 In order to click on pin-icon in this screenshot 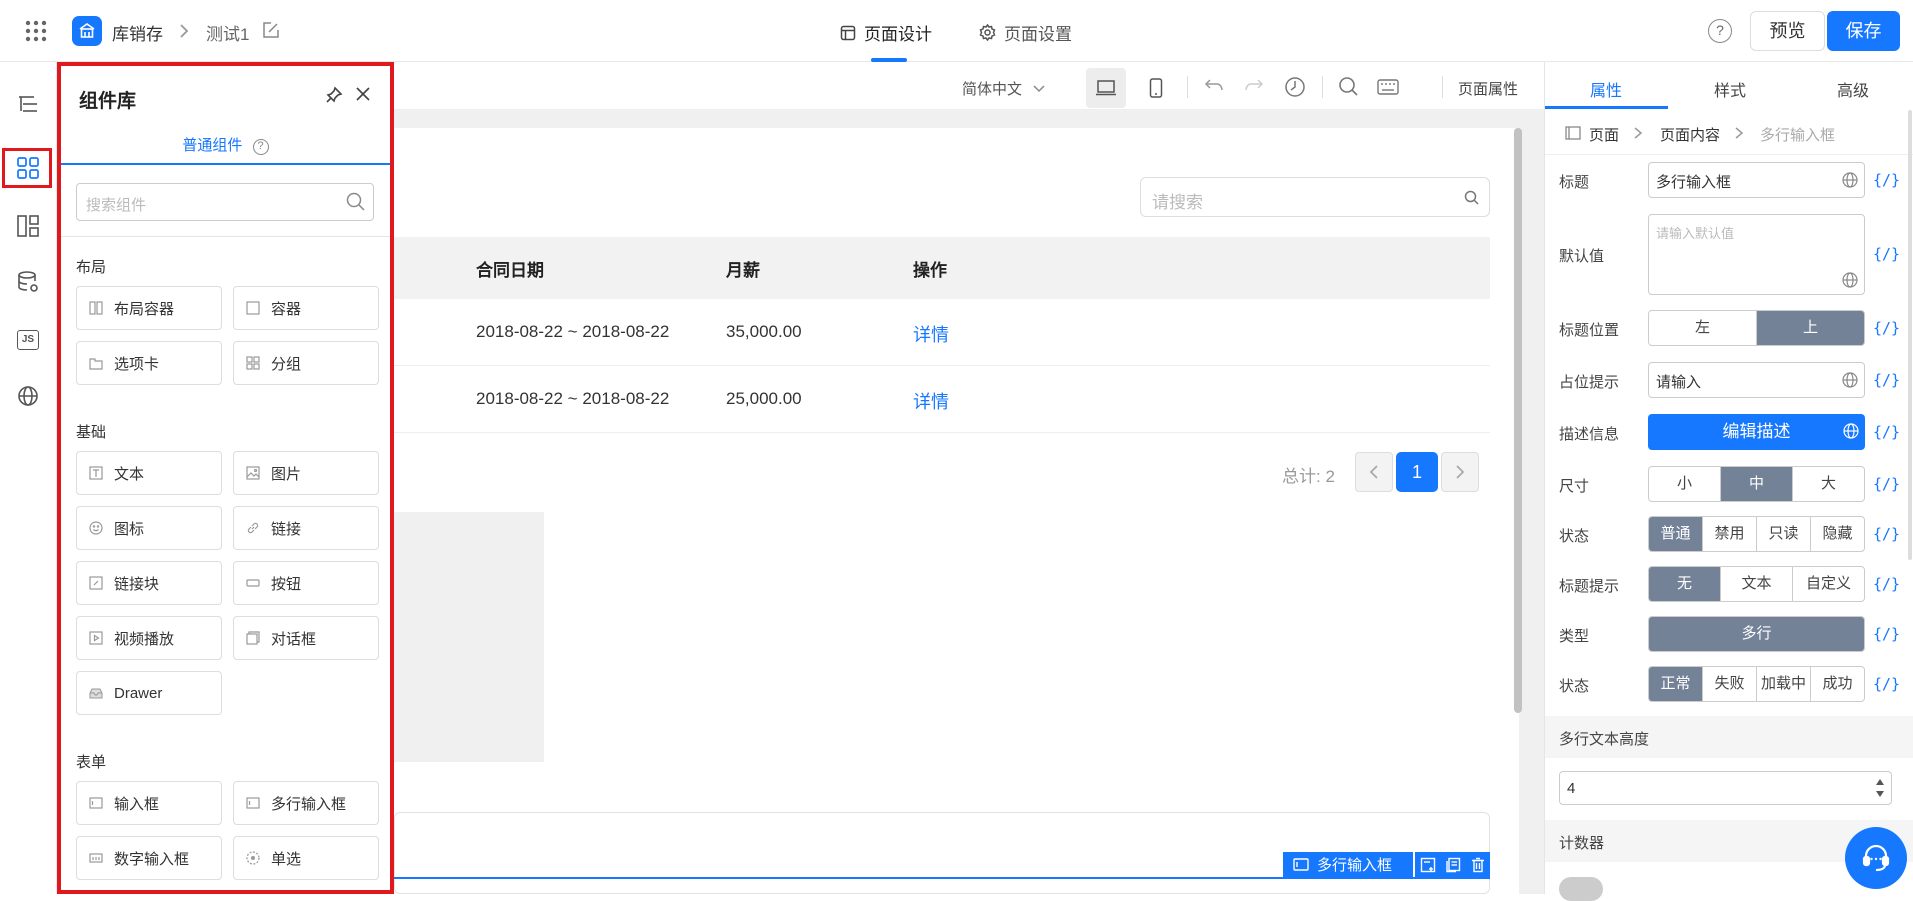, I will do `click(334, 95)`.